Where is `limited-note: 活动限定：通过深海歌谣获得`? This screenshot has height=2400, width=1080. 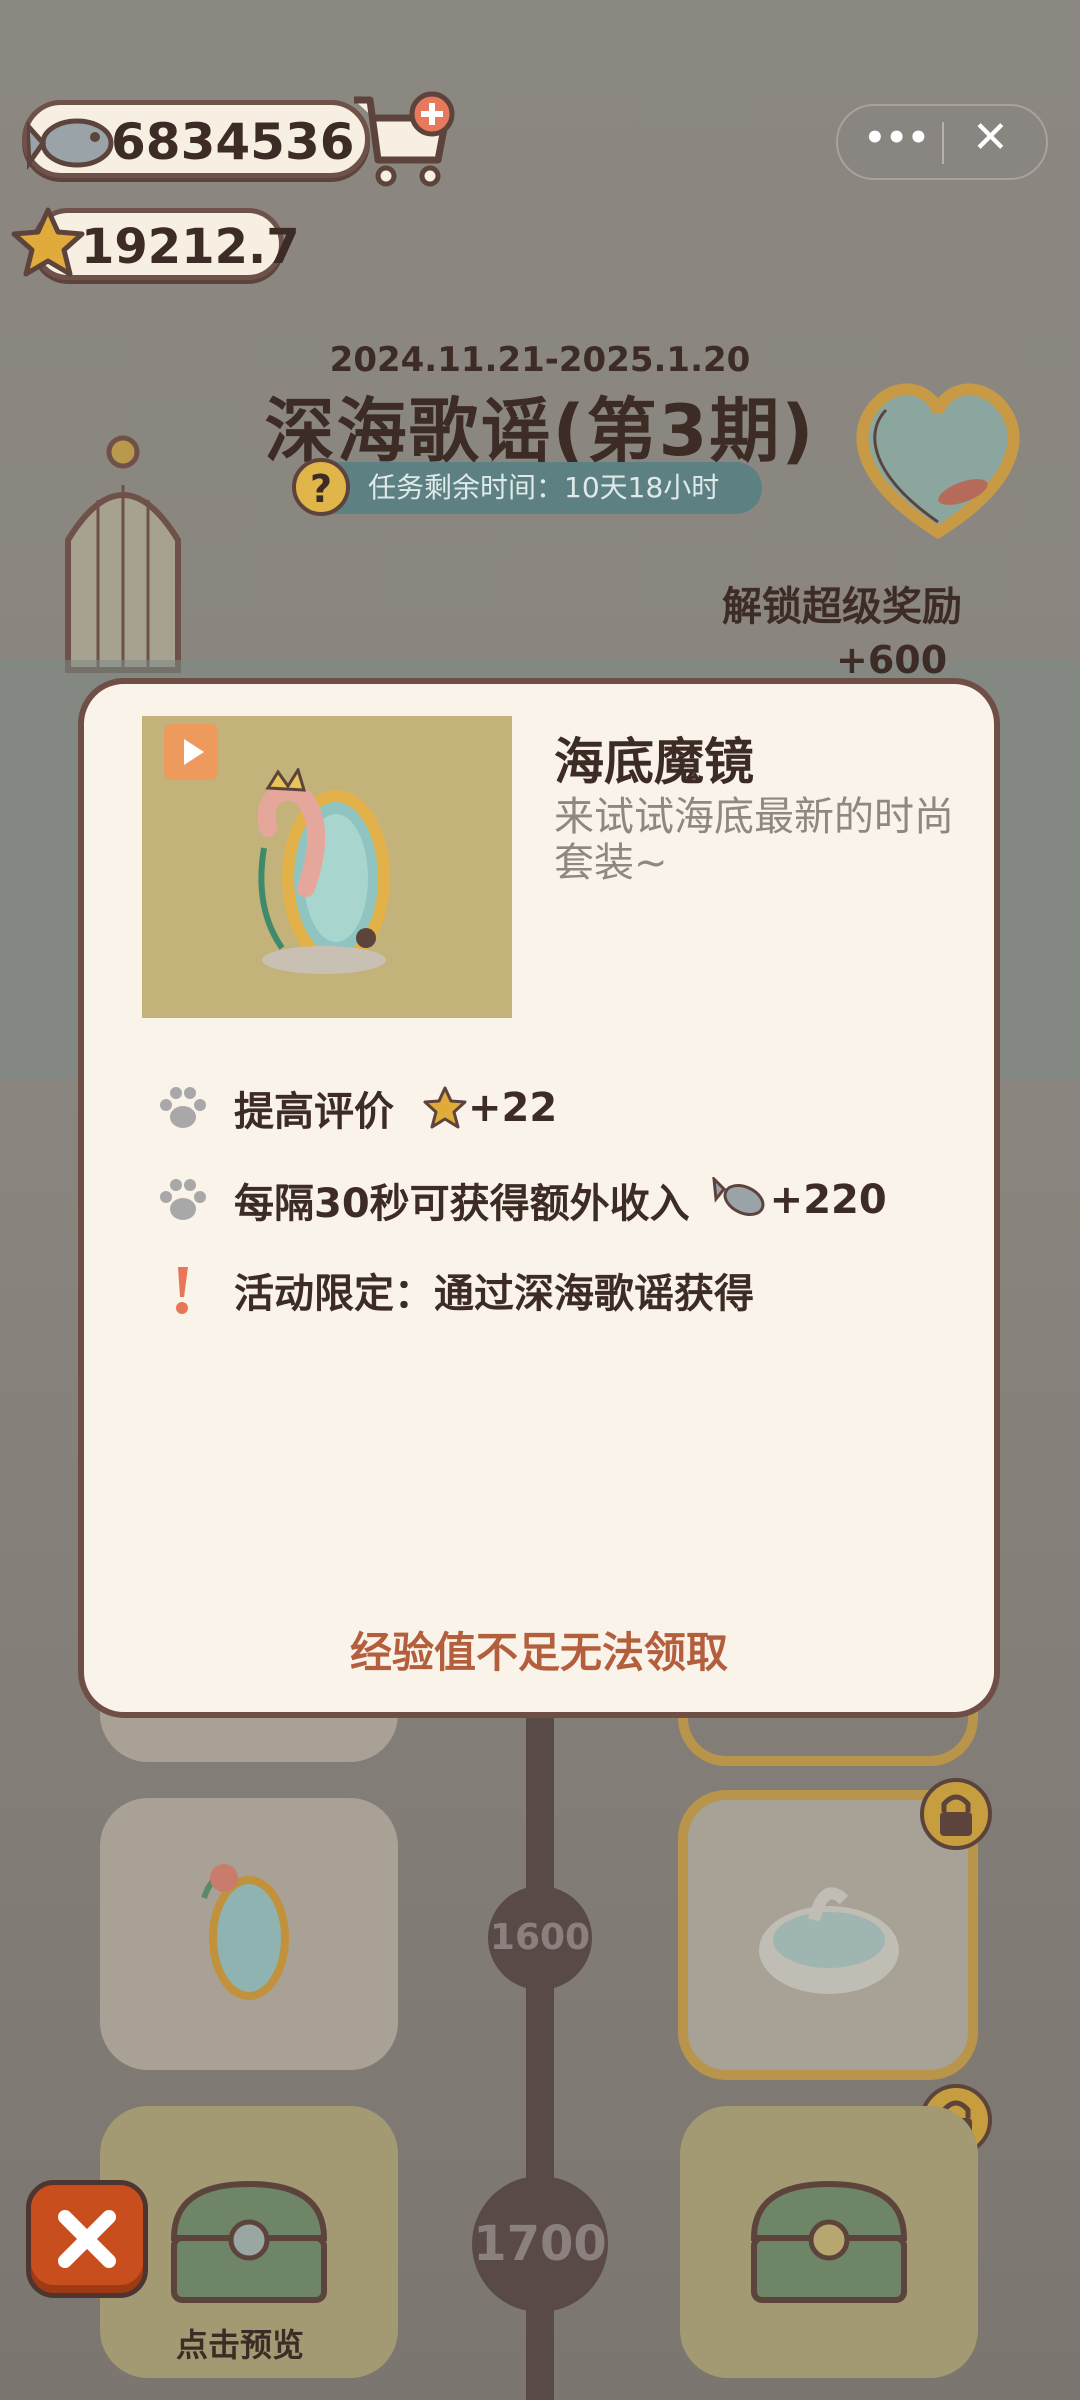 limited-note: 活动限定：通过深海歌谣获得 is located at coordinates (494, 1294).